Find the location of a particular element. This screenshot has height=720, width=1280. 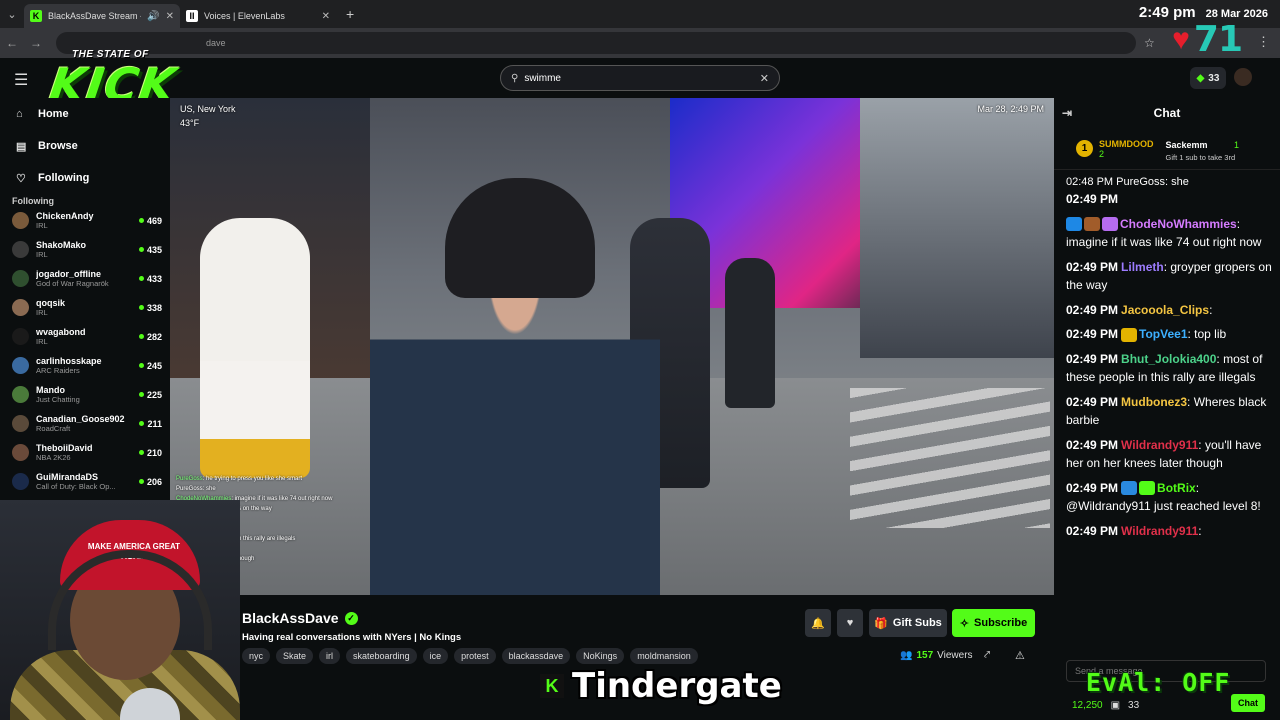

chat-message: 02:49 PM is located at coordinates (1169, 199).